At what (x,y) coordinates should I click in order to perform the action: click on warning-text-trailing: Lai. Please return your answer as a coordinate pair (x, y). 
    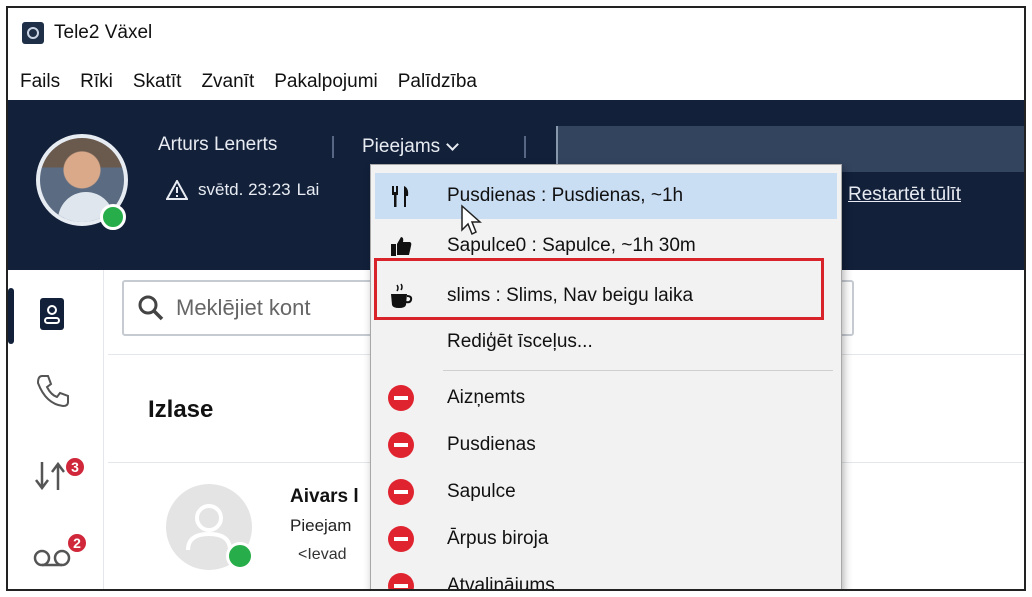
    Looking at the image, I should click on (308, 189).